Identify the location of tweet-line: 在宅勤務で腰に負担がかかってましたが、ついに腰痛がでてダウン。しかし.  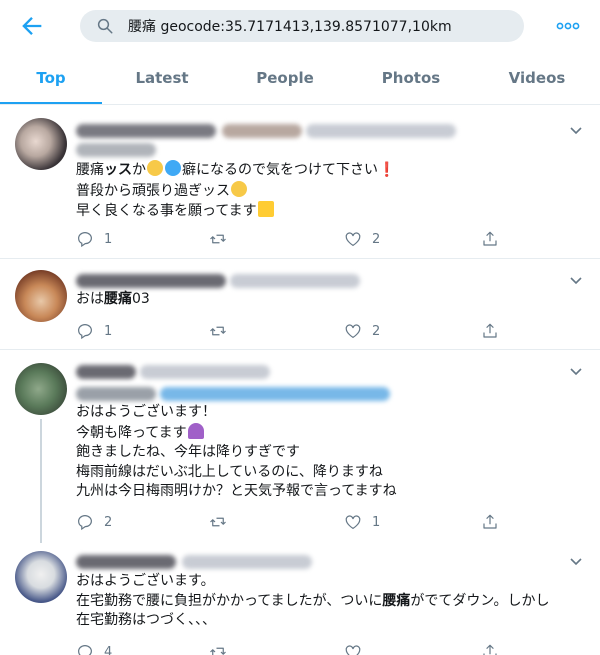
(313, 600).